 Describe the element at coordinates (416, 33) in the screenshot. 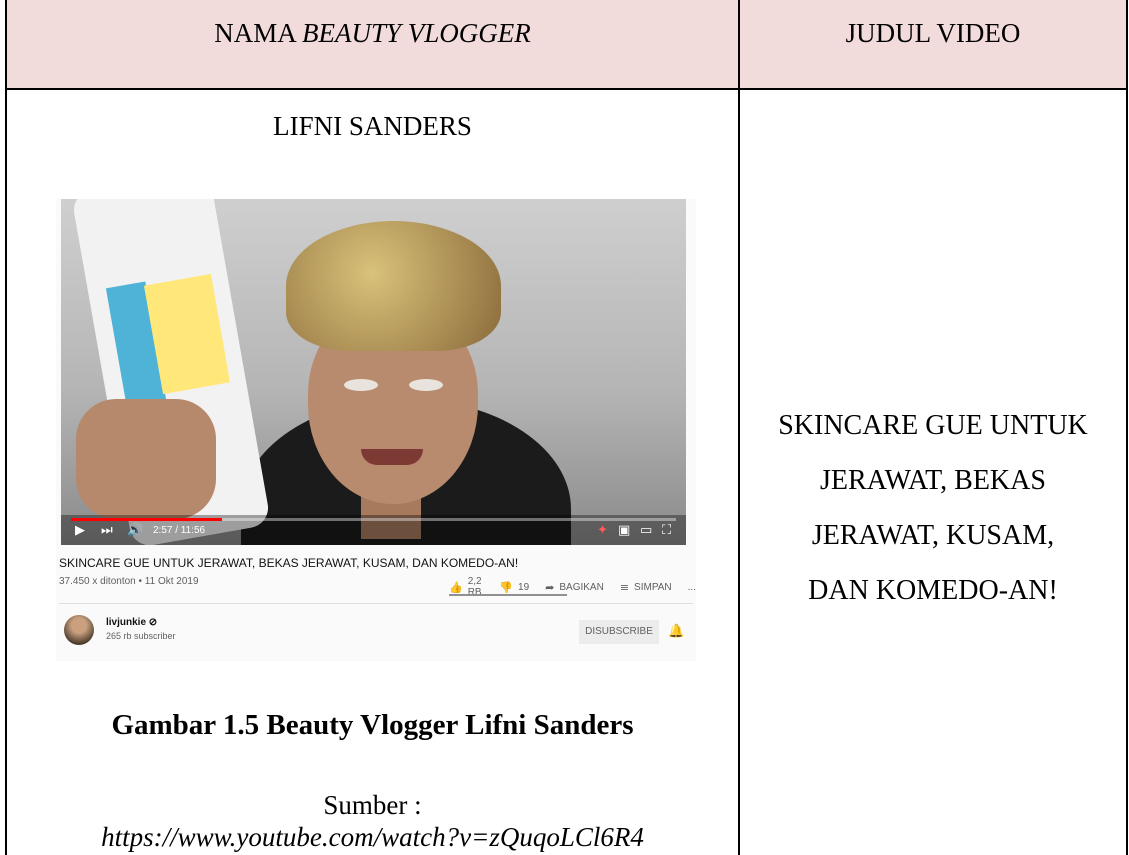

I see `header-name-italic: BEAUTY VLOGGER` at that location.